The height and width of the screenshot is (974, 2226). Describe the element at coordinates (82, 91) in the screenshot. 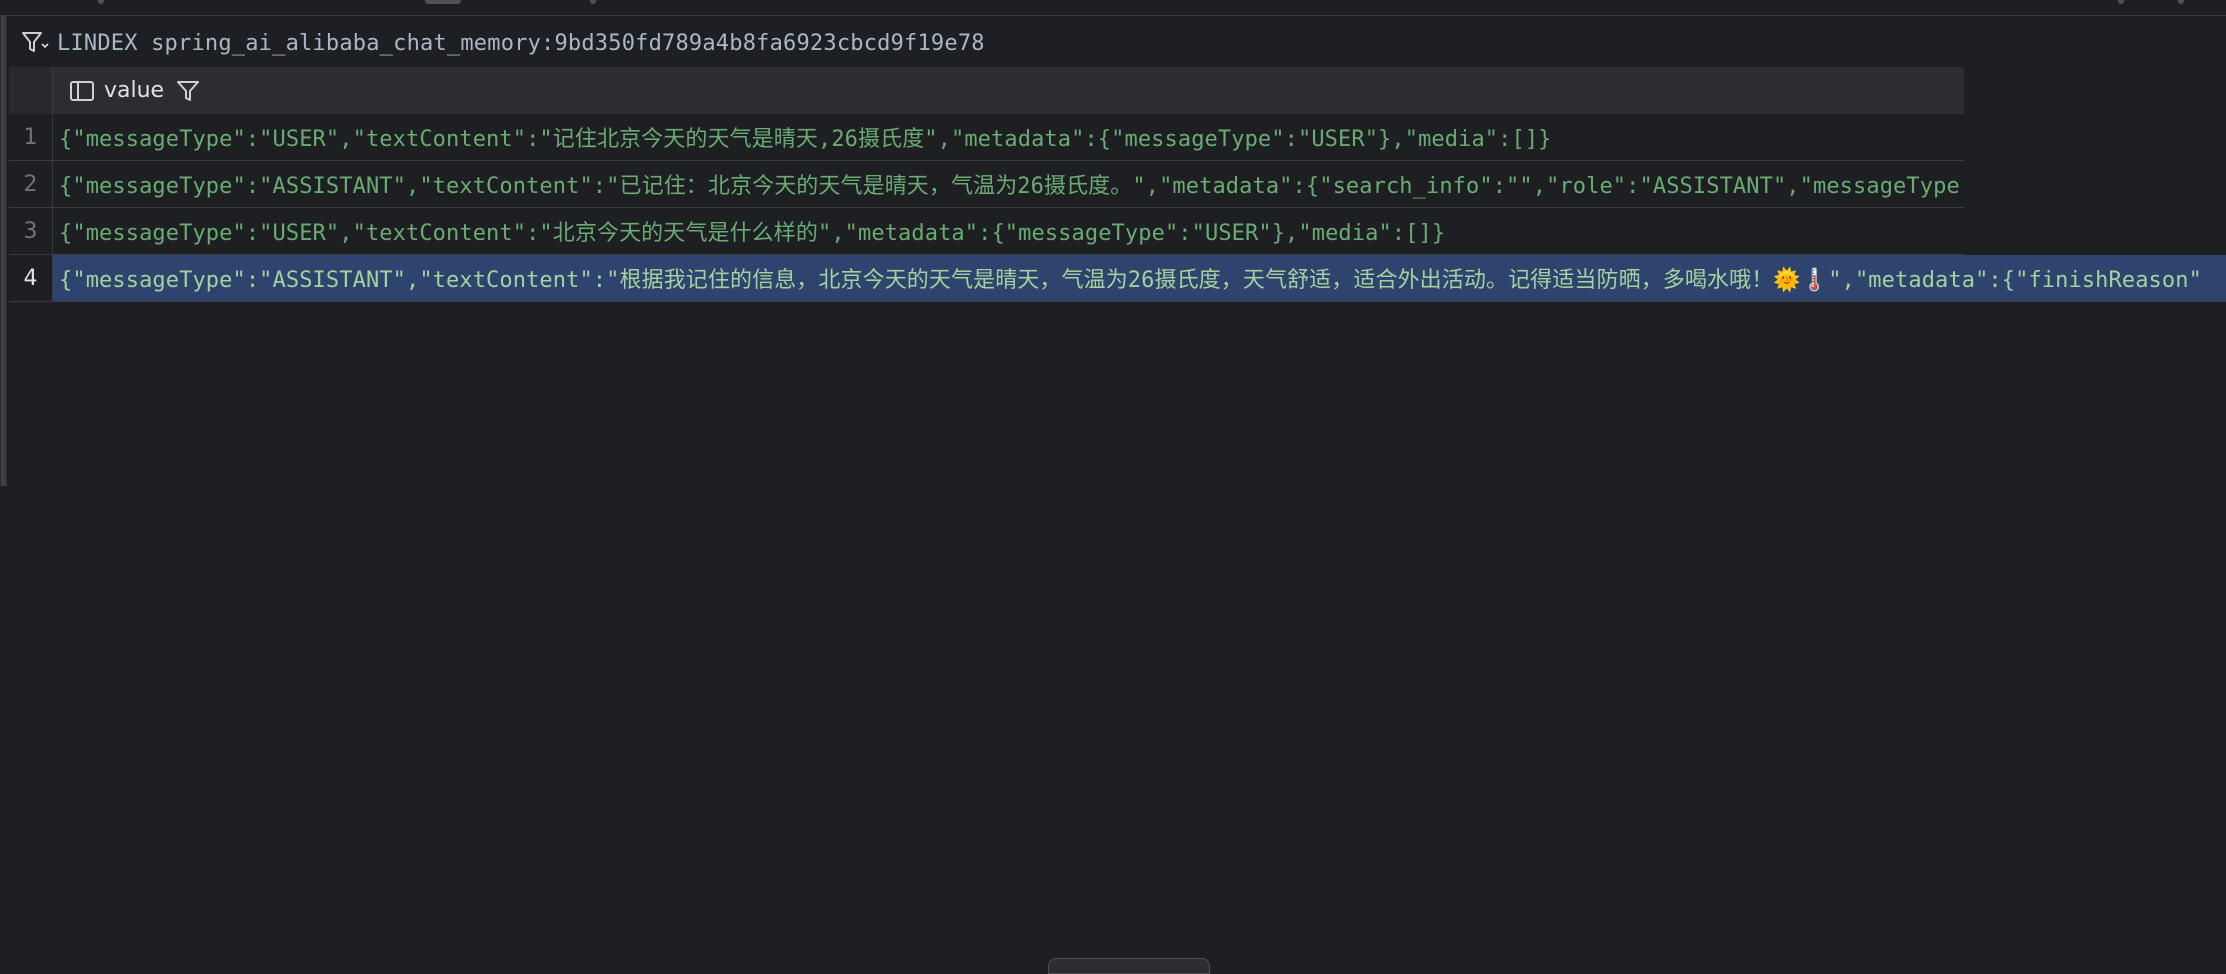

I see `column-layout-icon` at that location.